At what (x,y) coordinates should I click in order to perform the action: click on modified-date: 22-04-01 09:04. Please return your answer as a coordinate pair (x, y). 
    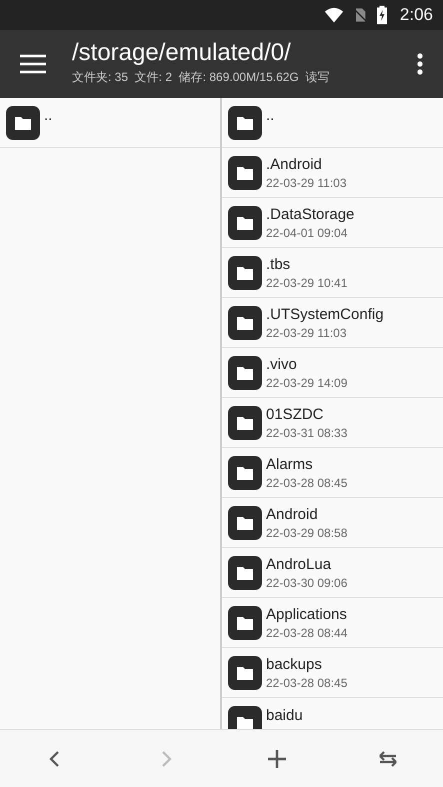
    Looking at the image, I should click on (307, 233).